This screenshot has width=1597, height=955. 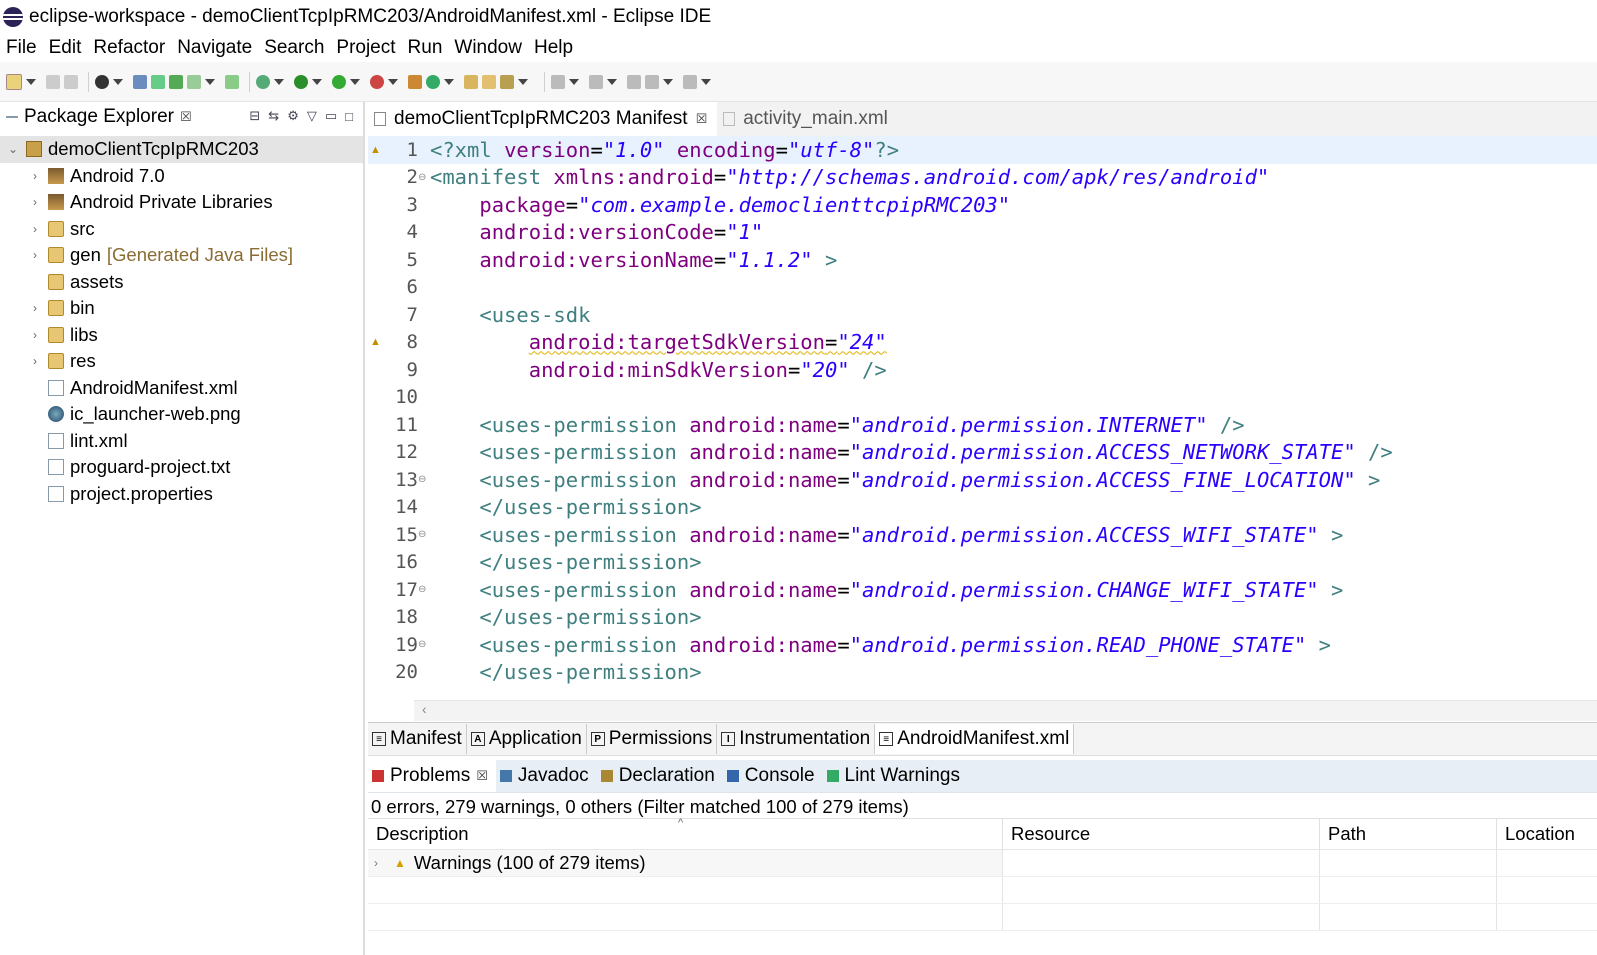 What do you see at coordinates (982, 508) in the screenshot?
I see `code-line: 14 </uses-permission>` at bounding box center [982, 508].